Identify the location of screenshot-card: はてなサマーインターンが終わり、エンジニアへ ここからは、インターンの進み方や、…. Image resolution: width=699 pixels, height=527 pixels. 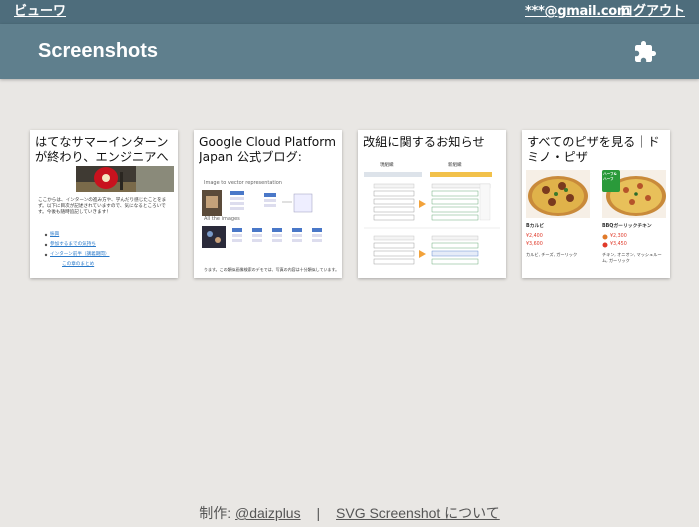
(104, 204).